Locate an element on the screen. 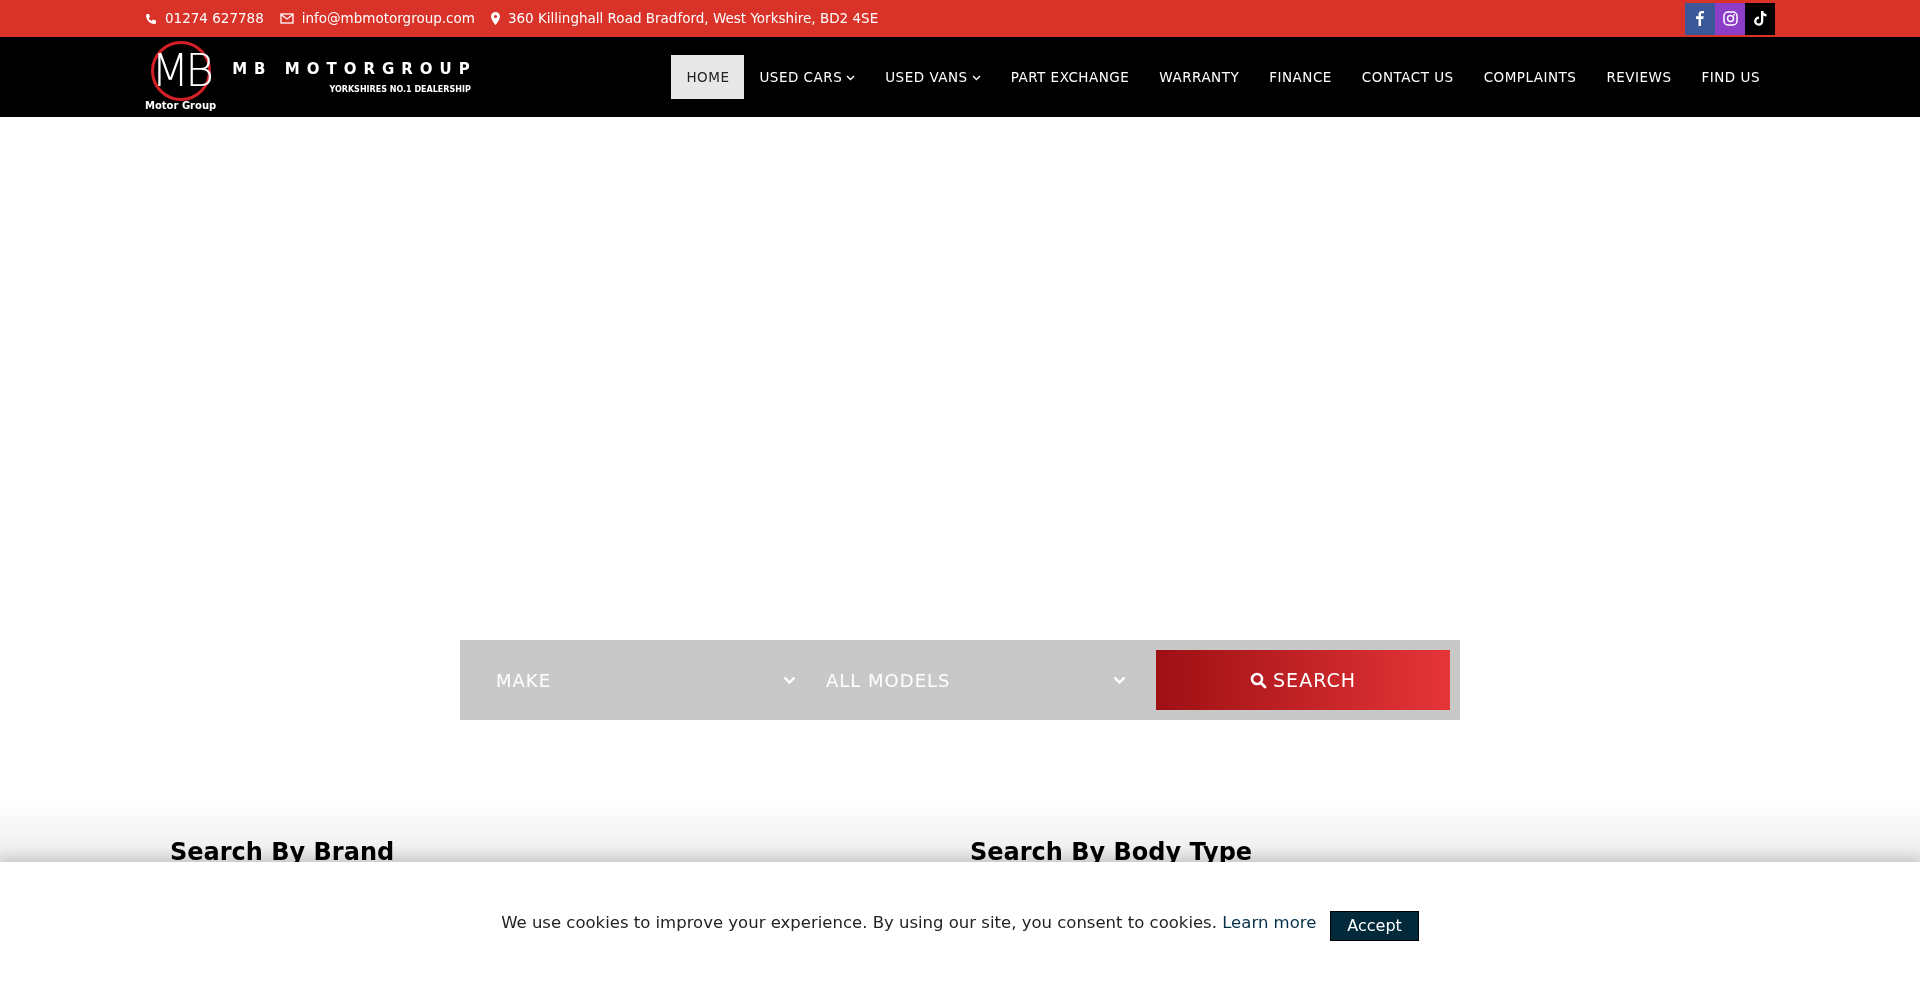 The width and height of the screenshot is (1920, 993). email-icon is located at coordinates (286, 18).